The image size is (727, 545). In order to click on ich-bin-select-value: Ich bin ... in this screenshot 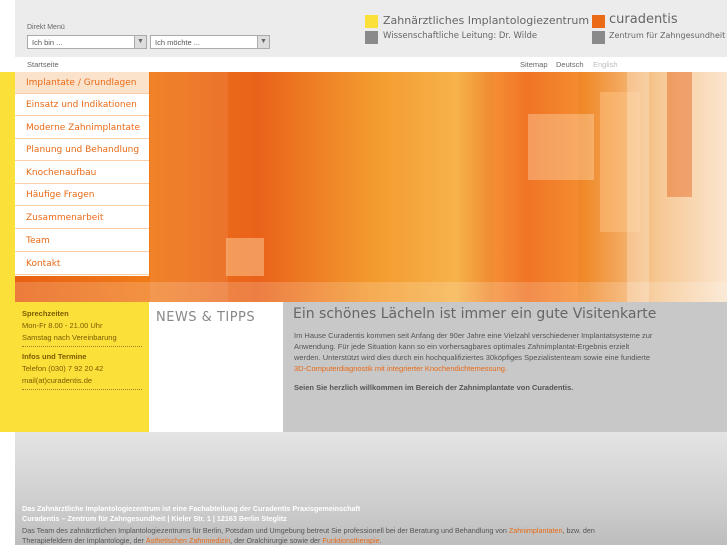, I will do `click(47, 42)`.